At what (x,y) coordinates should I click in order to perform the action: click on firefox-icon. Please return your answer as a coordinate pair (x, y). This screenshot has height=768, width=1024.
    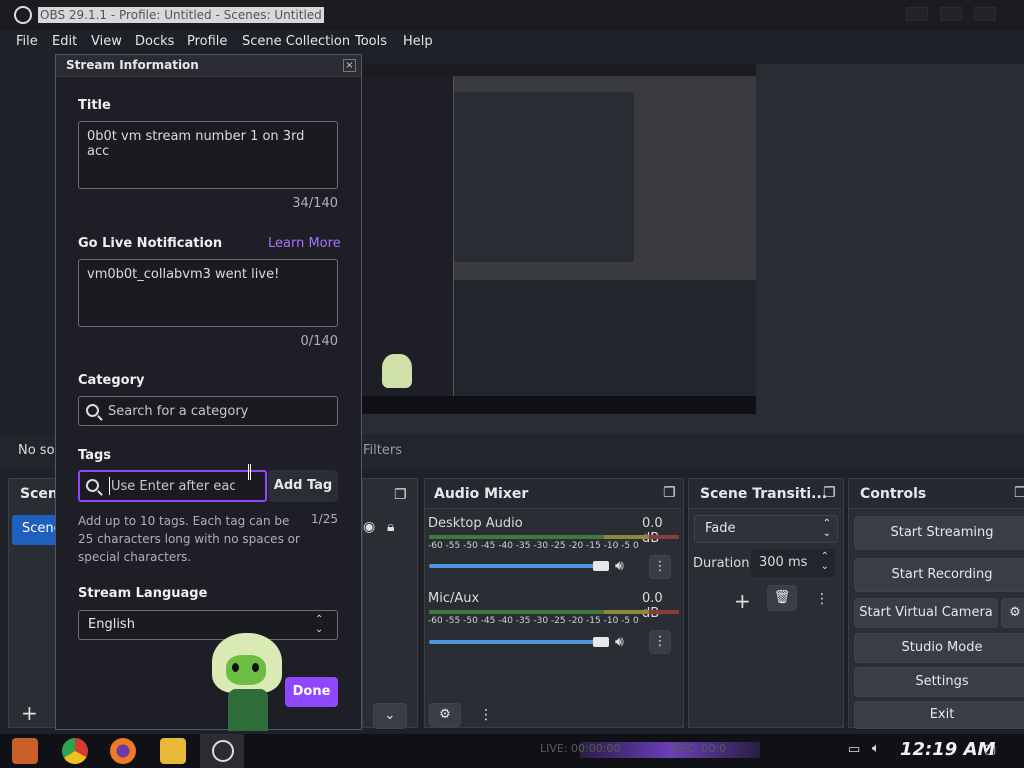
    Looking at the image, I should click on (123, 751).